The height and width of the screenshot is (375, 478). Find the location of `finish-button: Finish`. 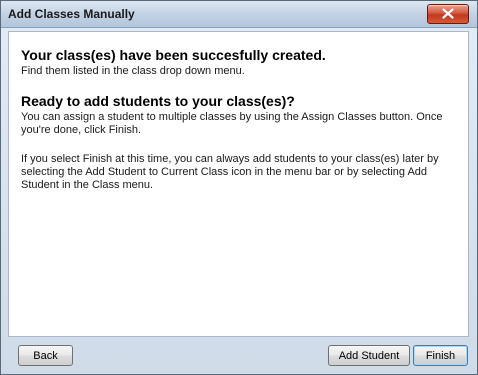

finish-button: Finish is located at coordinates (440, 355).